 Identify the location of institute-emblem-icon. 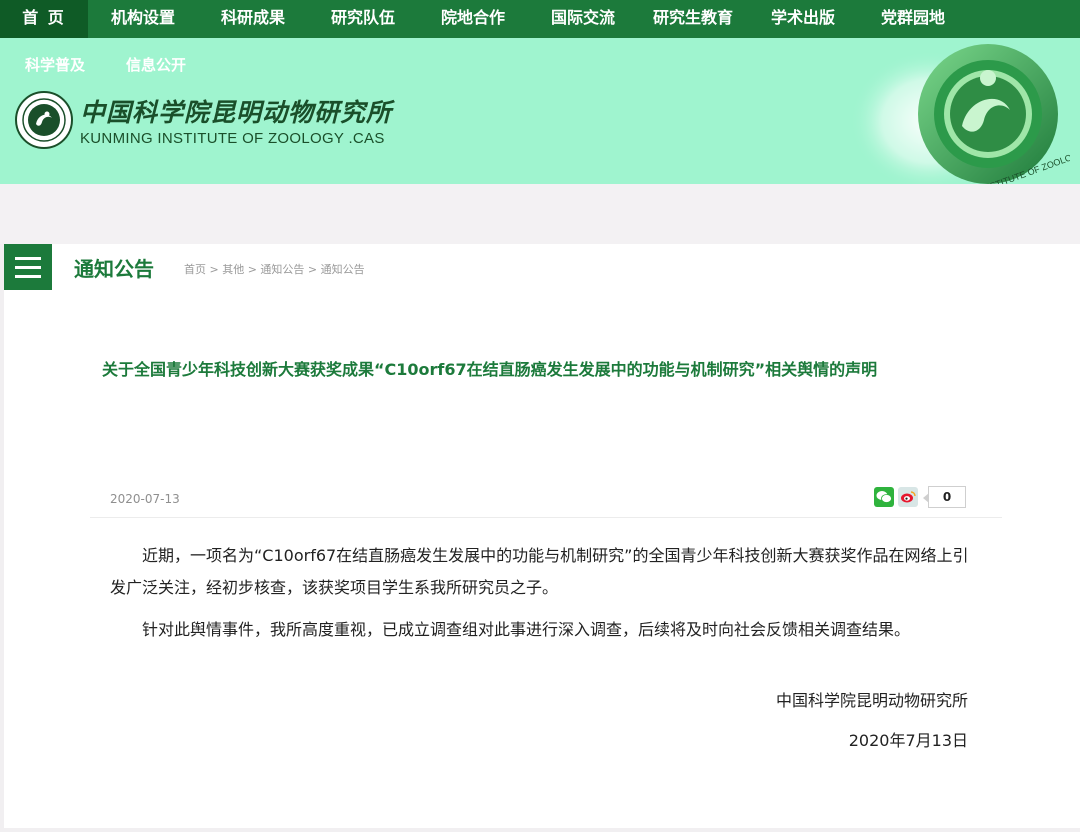
(44, 120).